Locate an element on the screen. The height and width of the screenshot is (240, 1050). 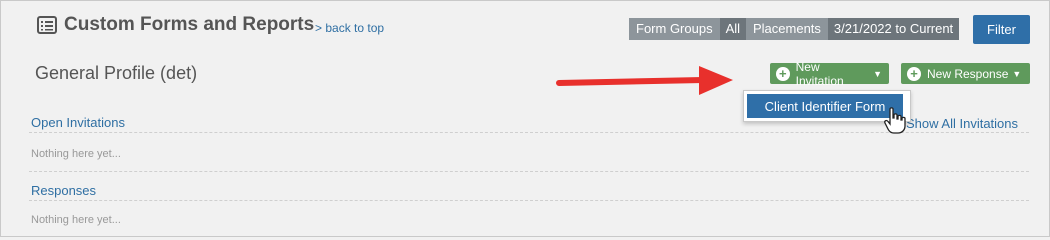
responses-label: Responses is located at coordinates (64, 190).